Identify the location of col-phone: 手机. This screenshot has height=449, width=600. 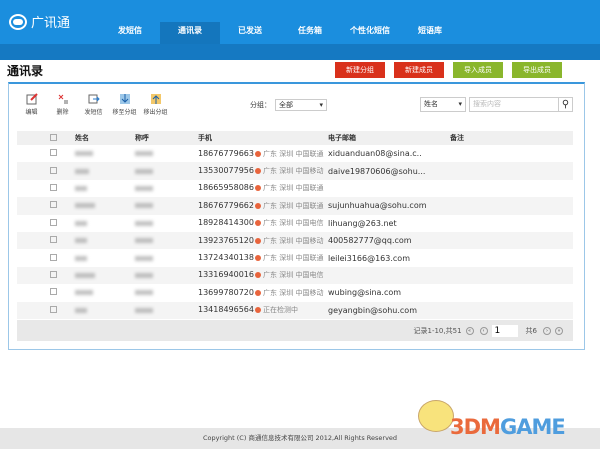
(263, 138).